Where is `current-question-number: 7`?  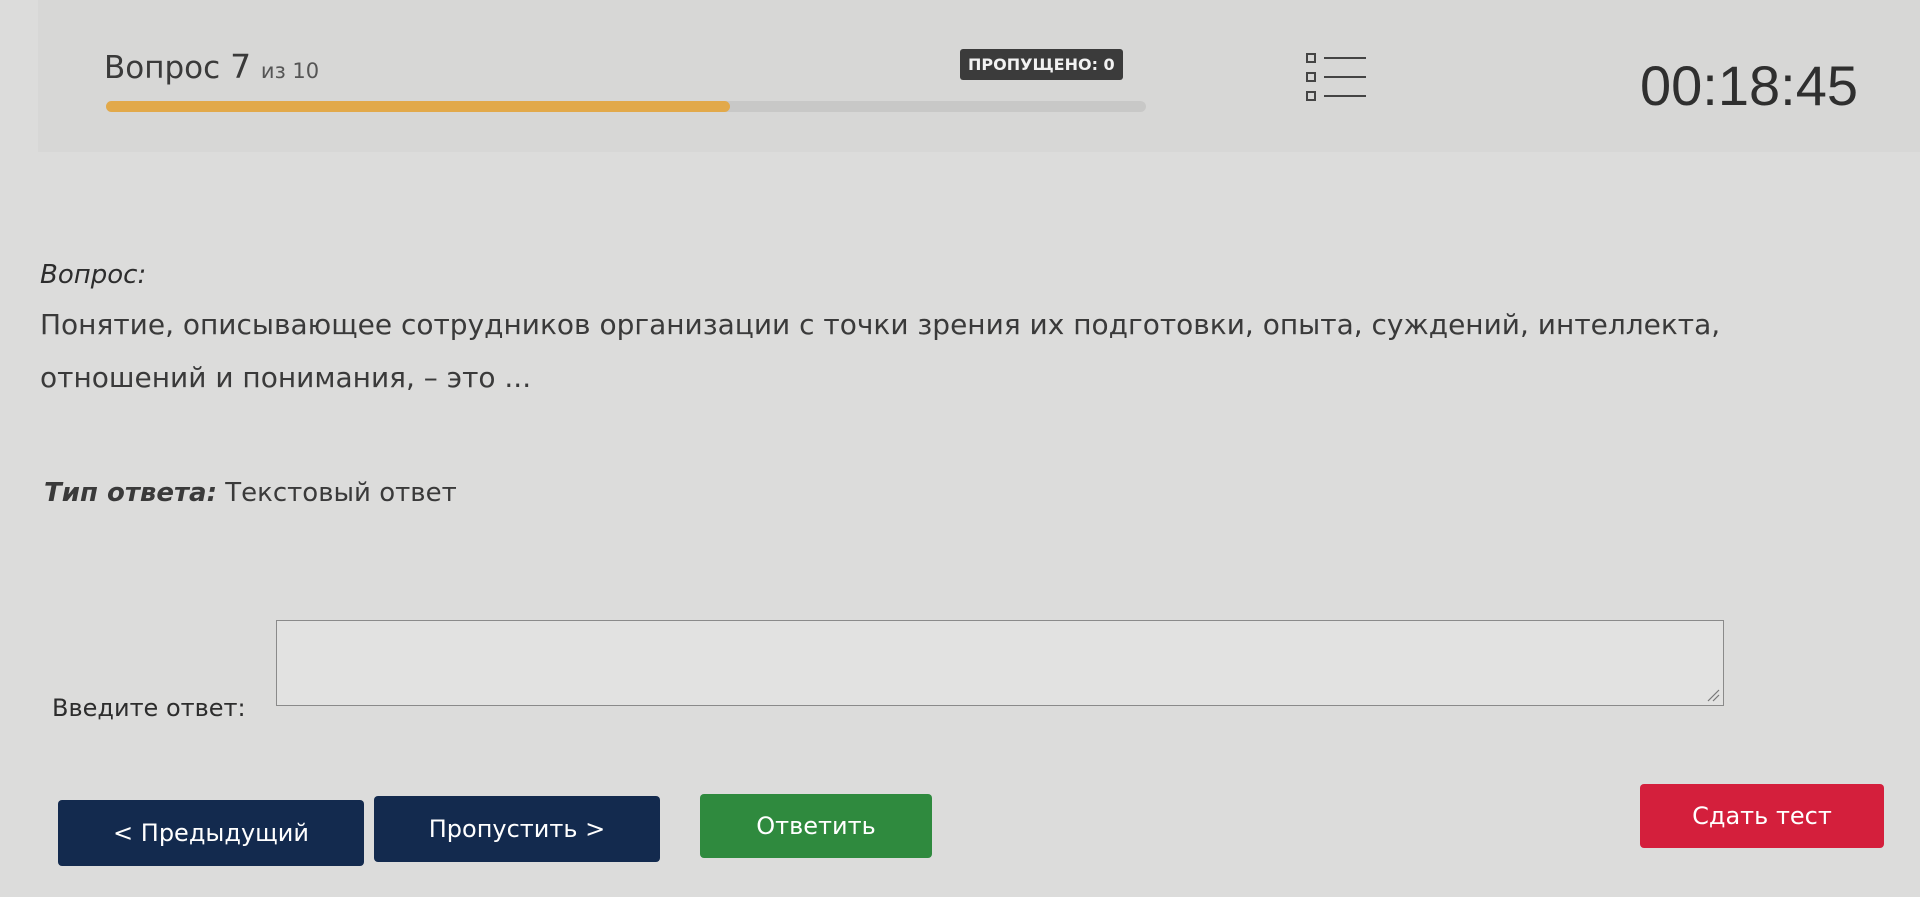
current-question-number: 7 is located at coordinates (241, 66).